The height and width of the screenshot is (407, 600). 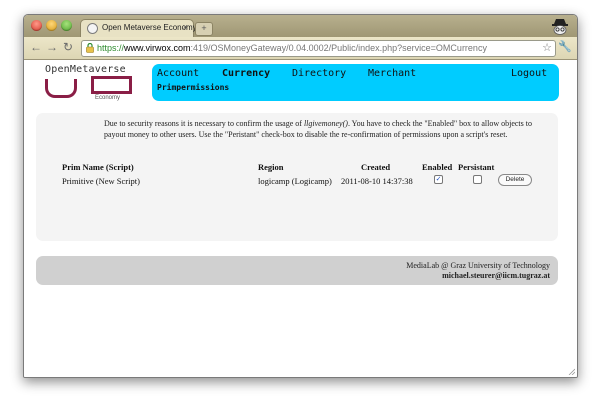 What do you see at coordinates (515, 180) in the screenshot?
I see `delete-button: Delete` at bounding box center [515, 180].